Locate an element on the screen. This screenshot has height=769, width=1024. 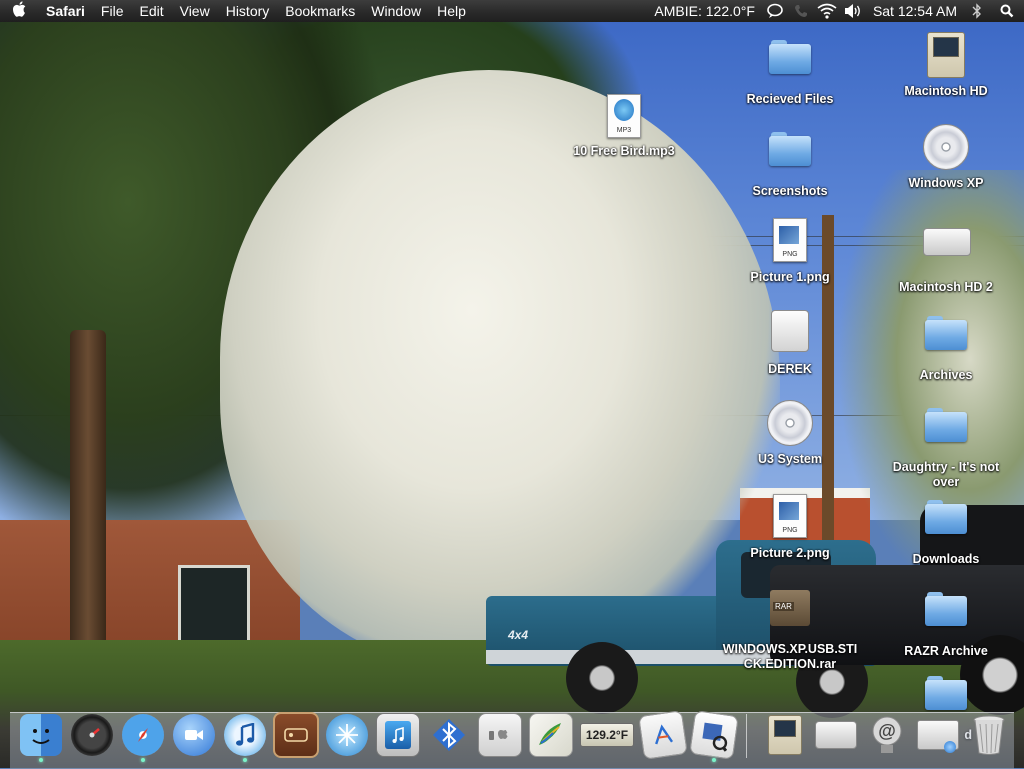
desktop-icon-label: Daughtry - It's not over is located at coordinates (946, 474).